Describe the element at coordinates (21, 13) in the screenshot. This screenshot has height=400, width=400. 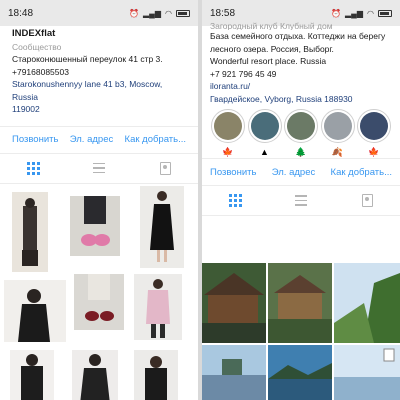
I see `status-time: 18:48` at that location.